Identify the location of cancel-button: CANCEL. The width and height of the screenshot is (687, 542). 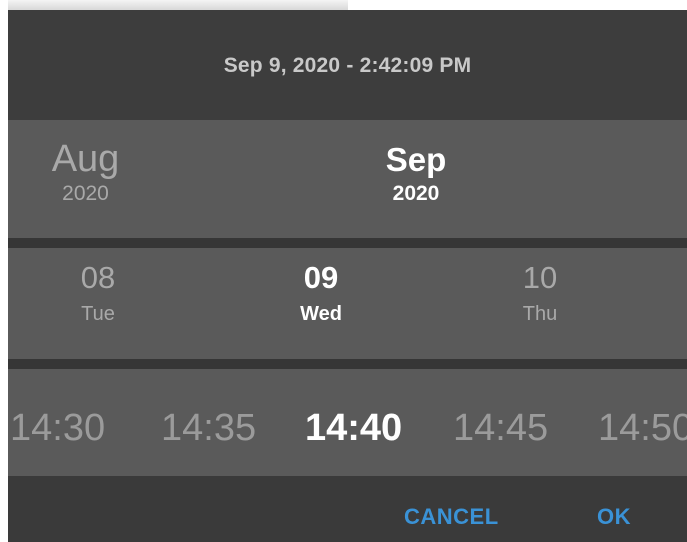
(451, 517).